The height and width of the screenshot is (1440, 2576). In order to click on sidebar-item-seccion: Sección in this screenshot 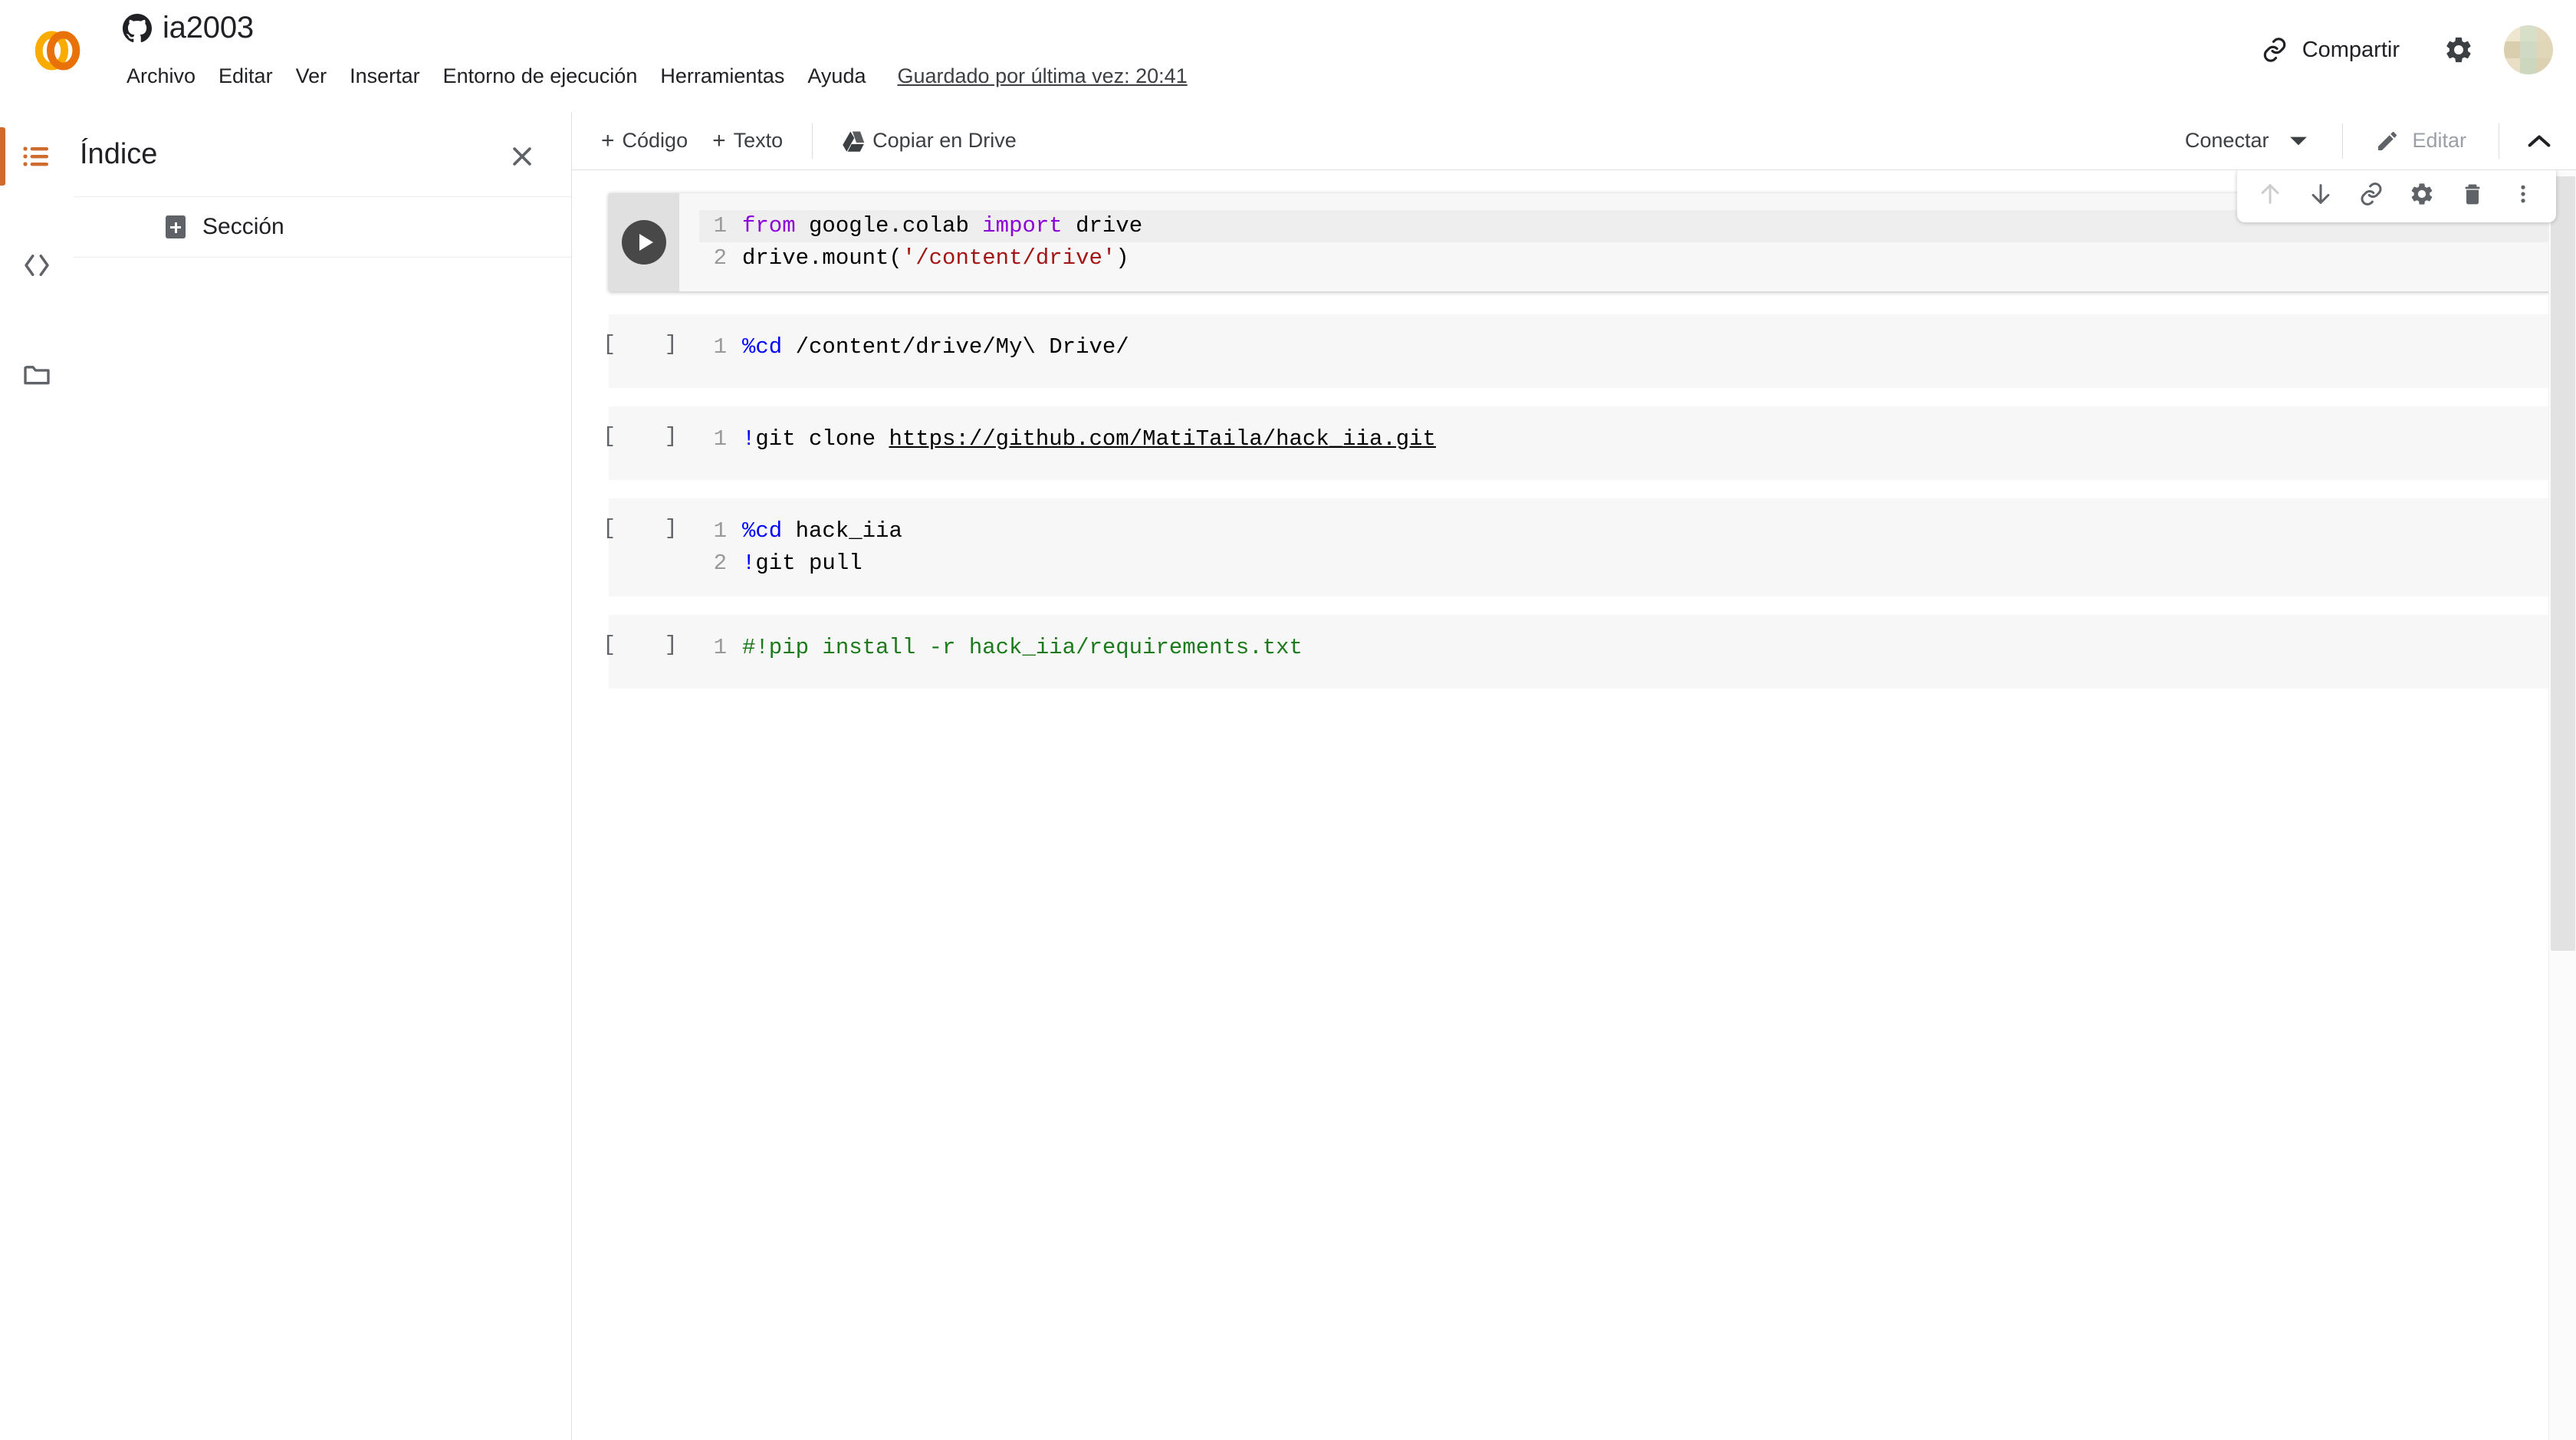, I will do `click(323, 227)`.